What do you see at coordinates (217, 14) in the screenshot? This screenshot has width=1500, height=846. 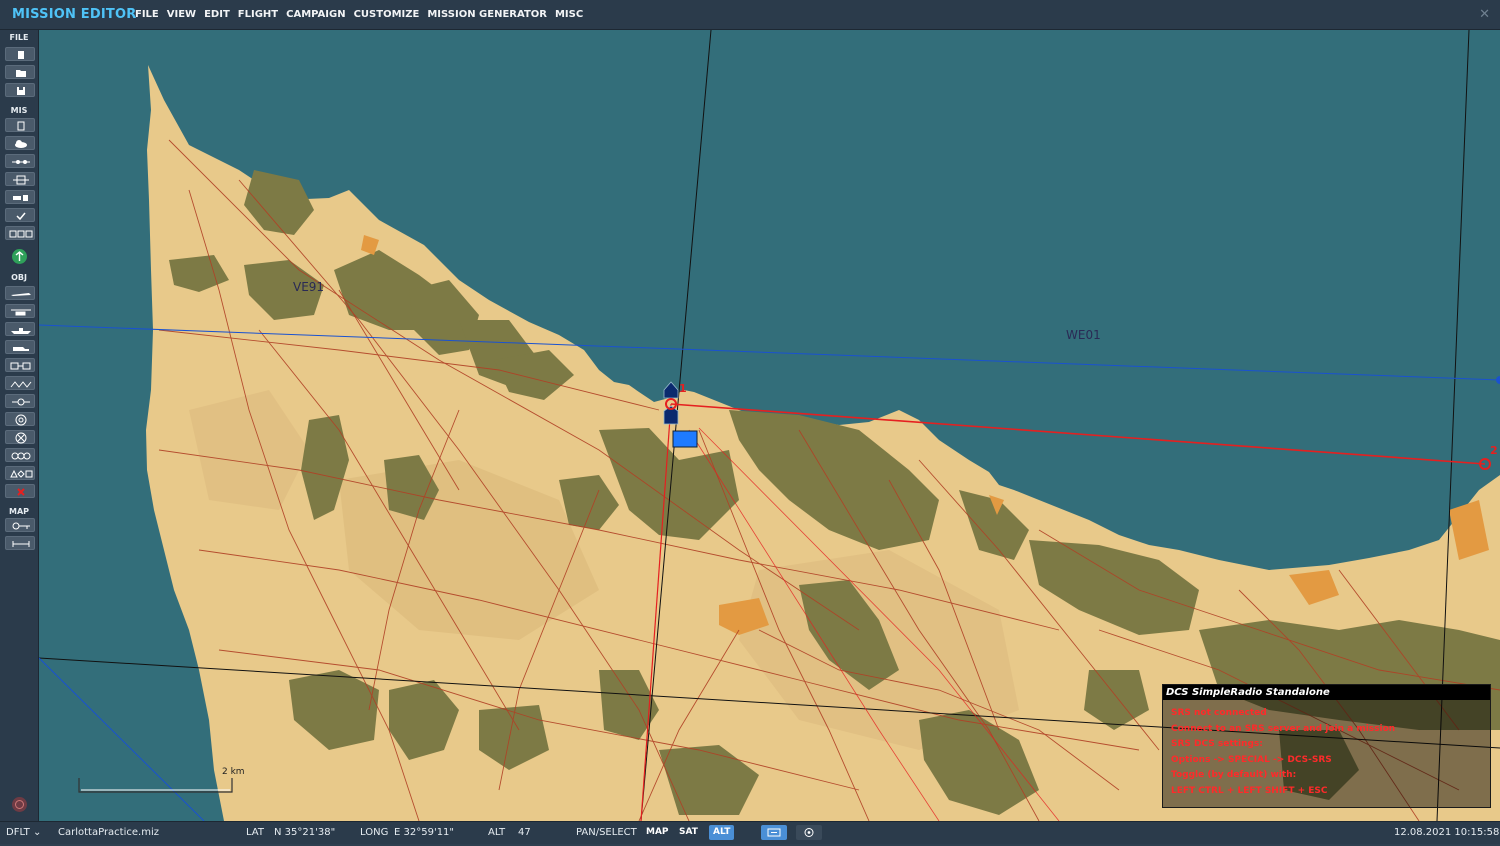 I see `menu-edit: EDIT` at bounding box center [217, 14].